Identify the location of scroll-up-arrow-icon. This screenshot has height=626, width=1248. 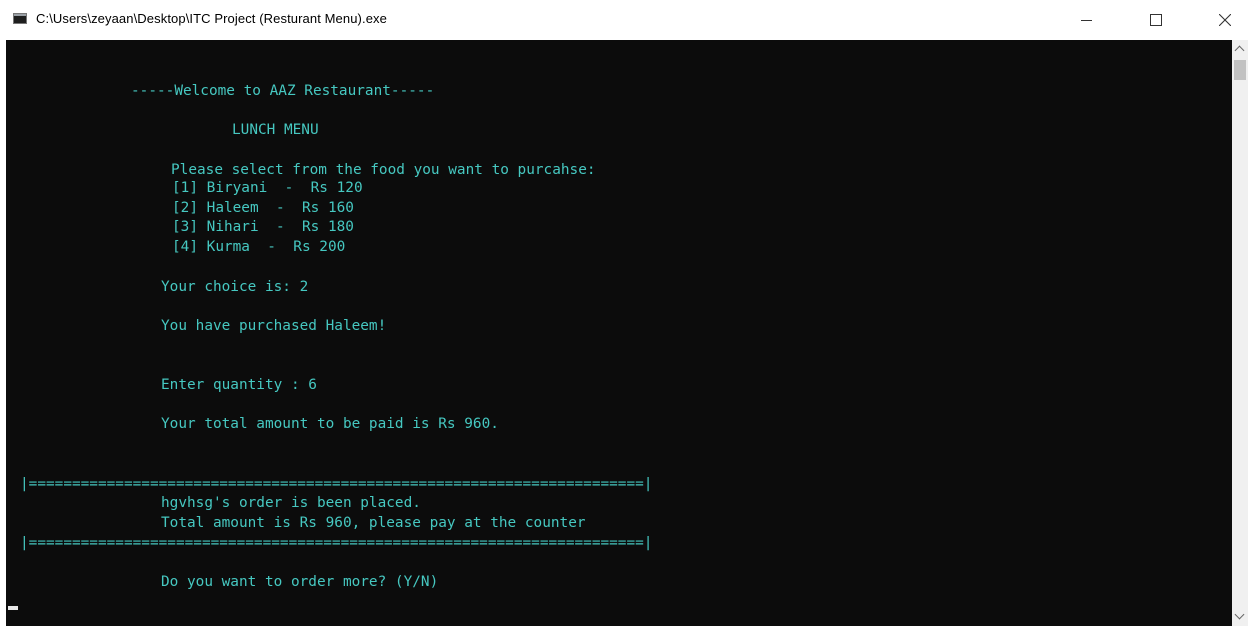
(1240, 48).